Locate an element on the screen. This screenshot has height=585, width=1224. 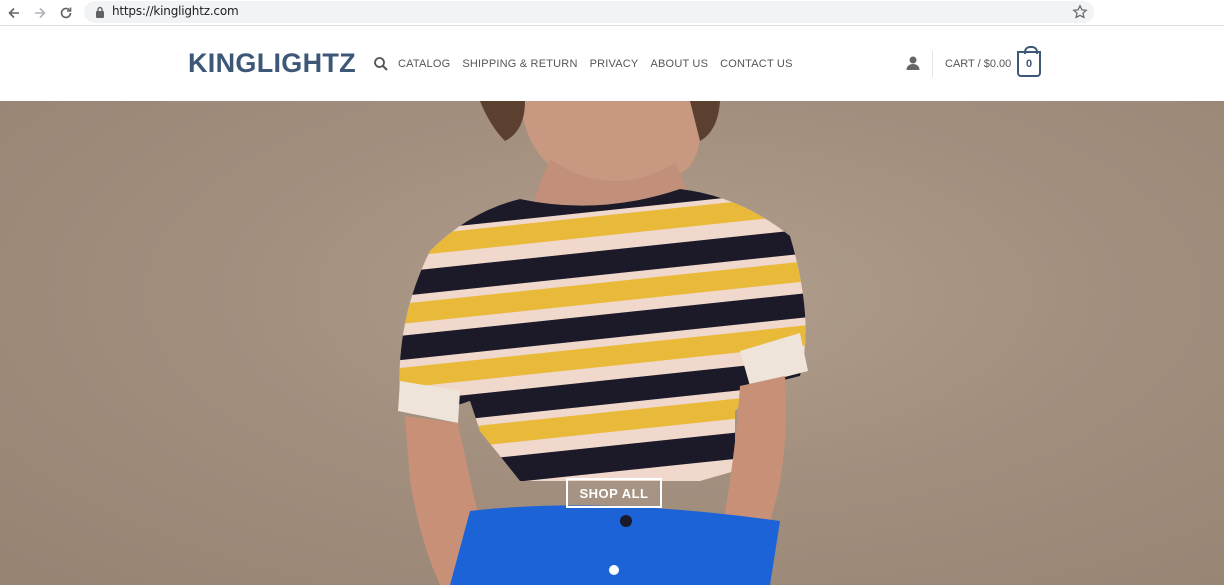
nav-shipping-return: SHIPPING & RETURN is located at coordinates (519, 64).